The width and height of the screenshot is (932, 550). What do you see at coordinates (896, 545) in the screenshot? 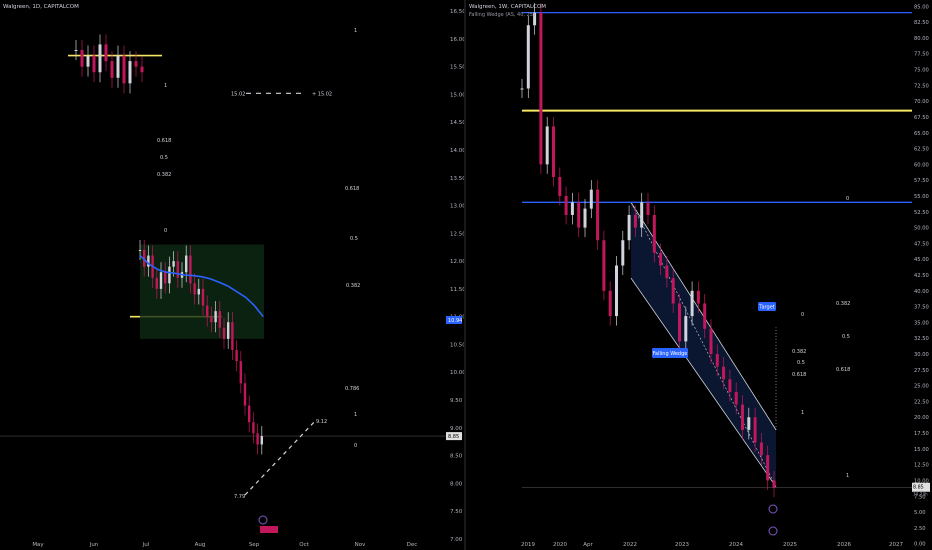
I see `time-tick-label: 2027` at bounding box center [896, 545].